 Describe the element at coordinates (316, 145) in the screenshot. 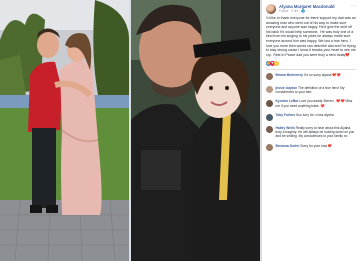

I see `comment-text: Sorry for your loss ❤️` at that location.